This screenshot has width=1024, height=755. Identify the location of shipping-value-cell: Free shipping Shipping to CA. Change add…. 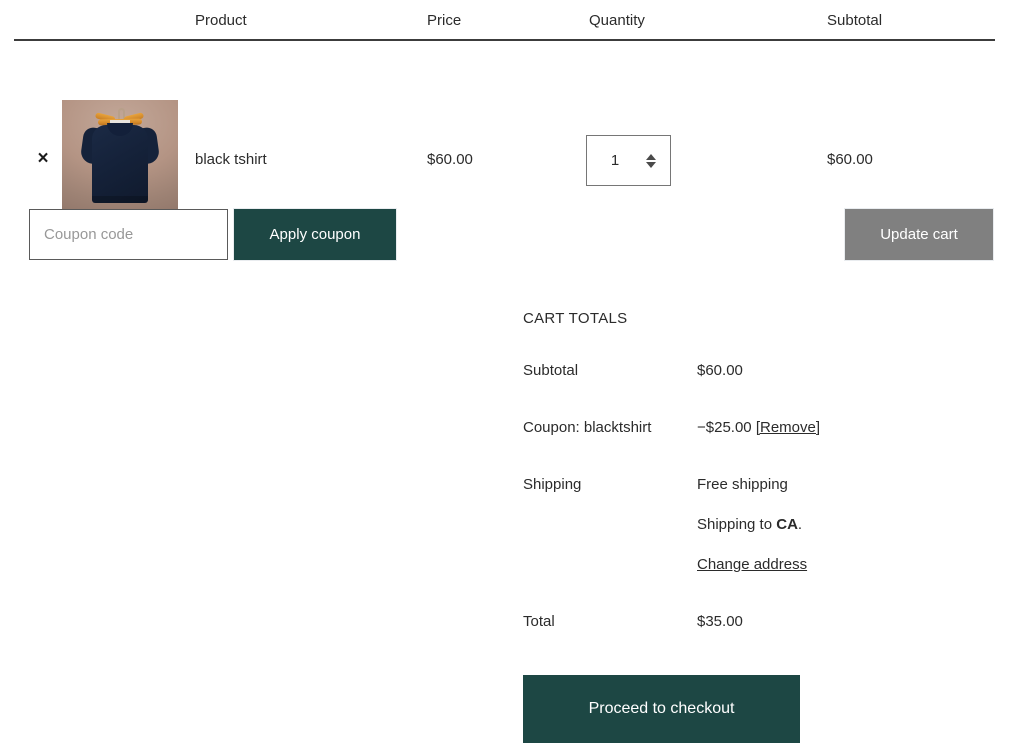
(845, 525).